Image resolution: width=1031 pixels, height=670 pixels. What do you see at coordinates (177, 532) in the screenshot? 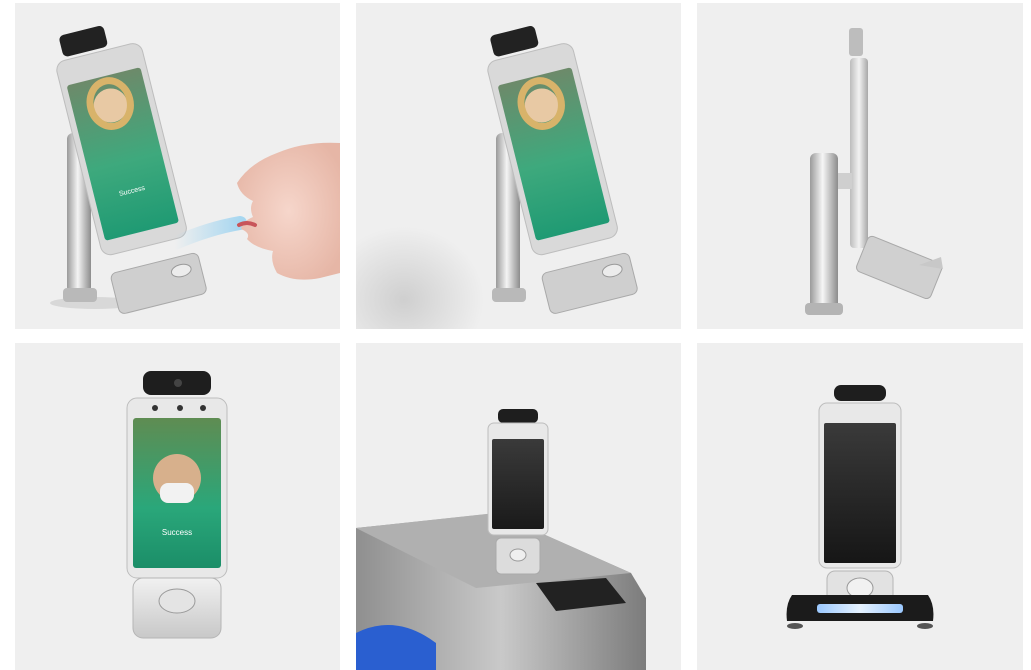
I see `svg-text: Success` at bounding box center [177, 532].